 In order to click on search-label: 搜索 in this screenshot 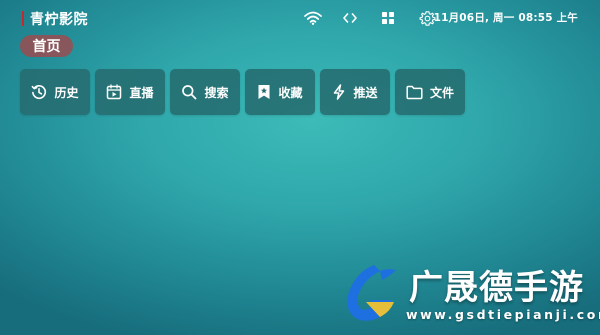, I will do `click(216, 92)`.